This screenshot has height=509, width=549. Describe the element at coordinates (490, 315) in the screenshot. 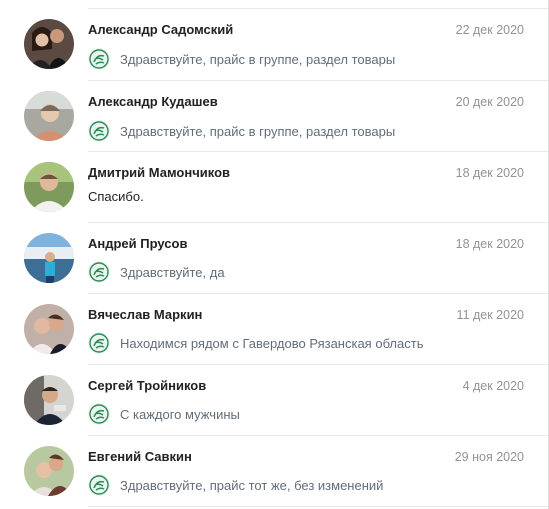

I see `message-date: 11 дек 2020` at that location.